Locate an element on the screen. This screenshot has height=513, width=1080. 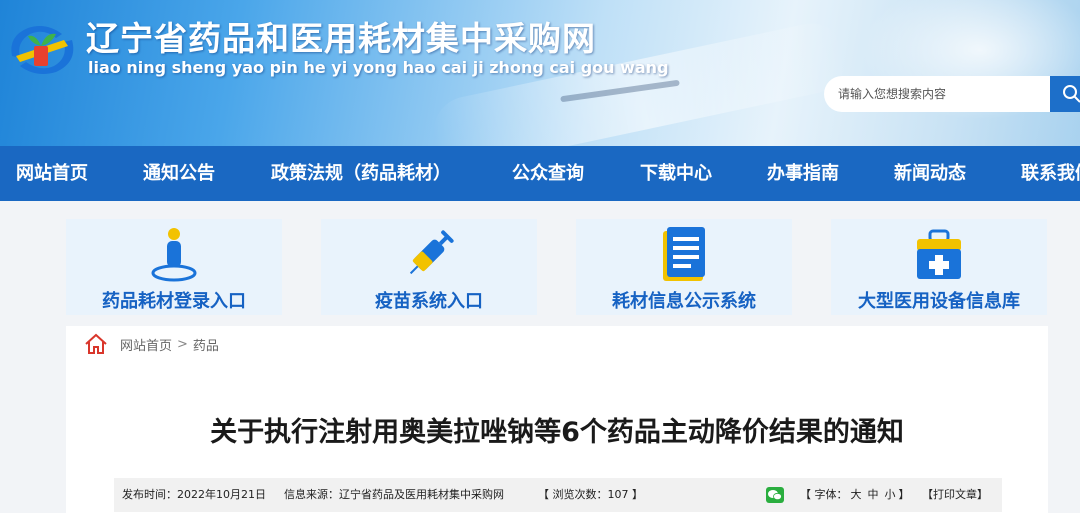
nav-item-notices: 通知公告 is located at coordinates (179, 173).